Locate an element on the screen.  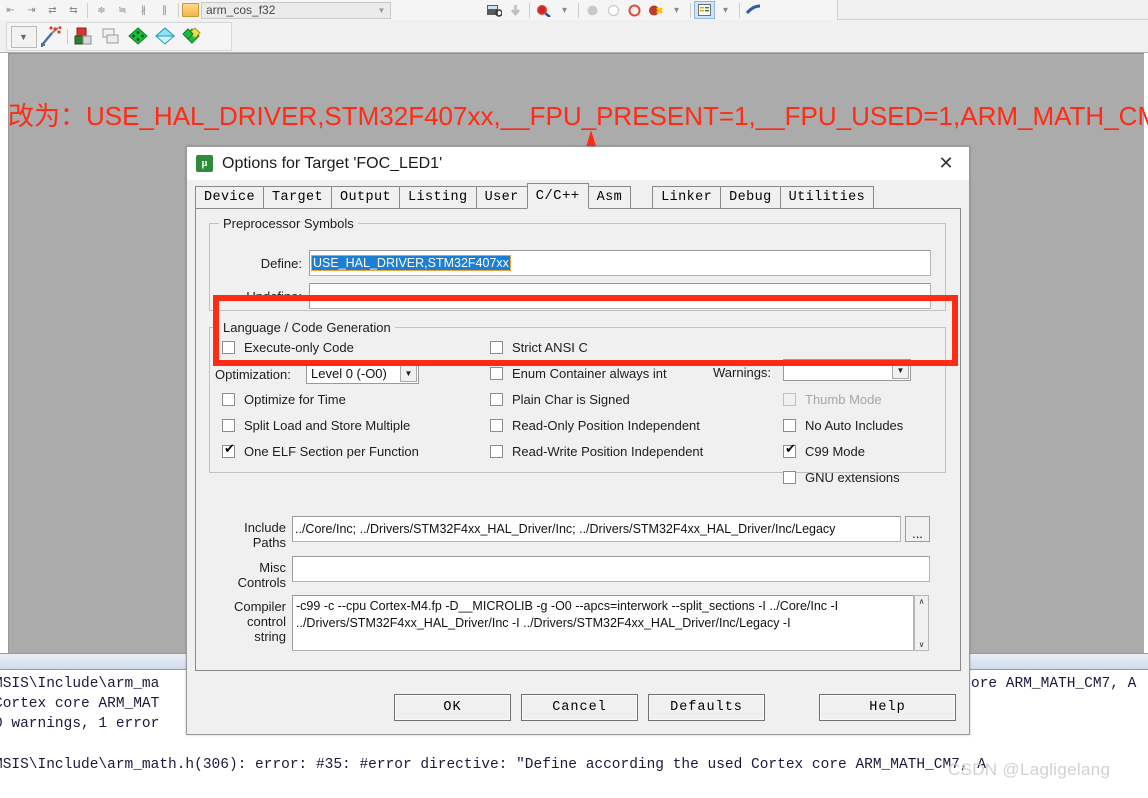
debug-session-icon is located at coordinates (494, 10).